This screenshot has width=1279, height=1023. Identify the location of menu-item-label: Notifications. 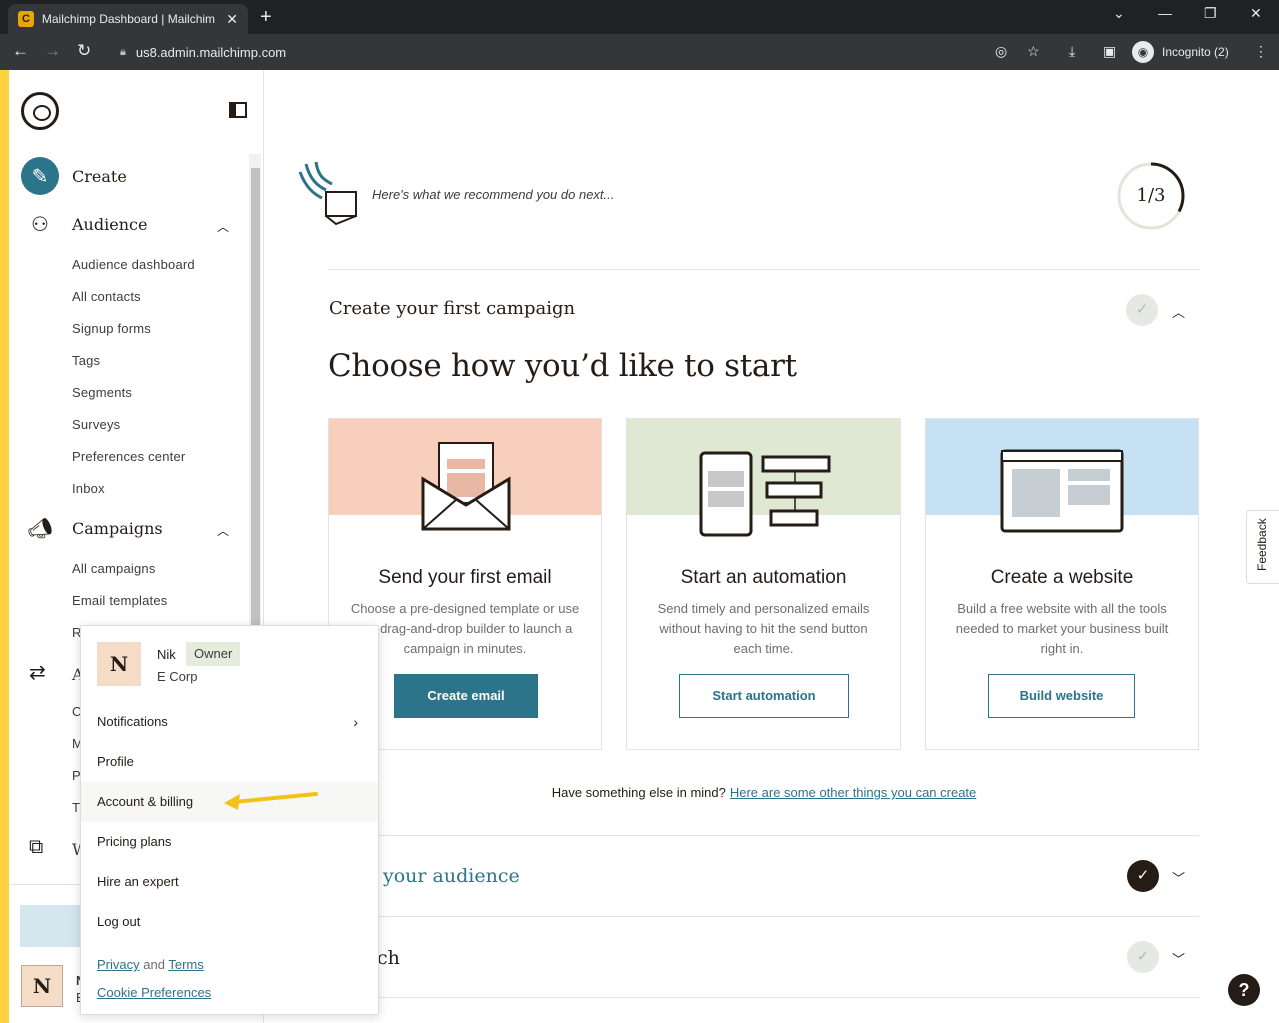
(132, 721).